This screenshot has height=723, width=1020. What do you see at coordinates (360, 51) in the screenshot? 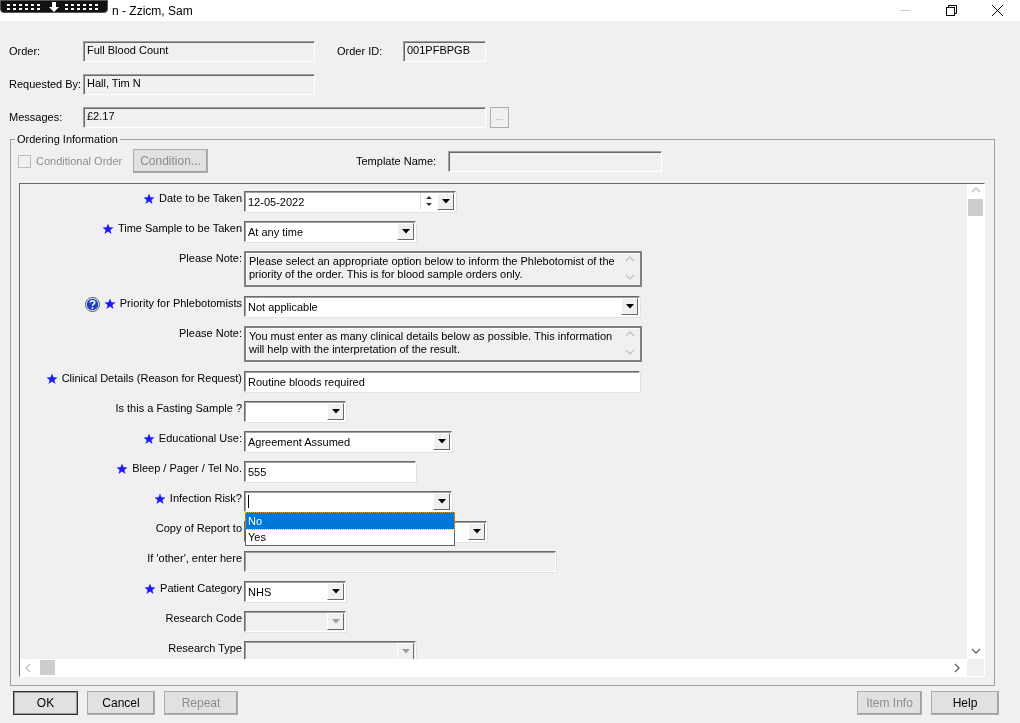
I see `order-id-label: Order ID:` at bounding box center [360, 51].